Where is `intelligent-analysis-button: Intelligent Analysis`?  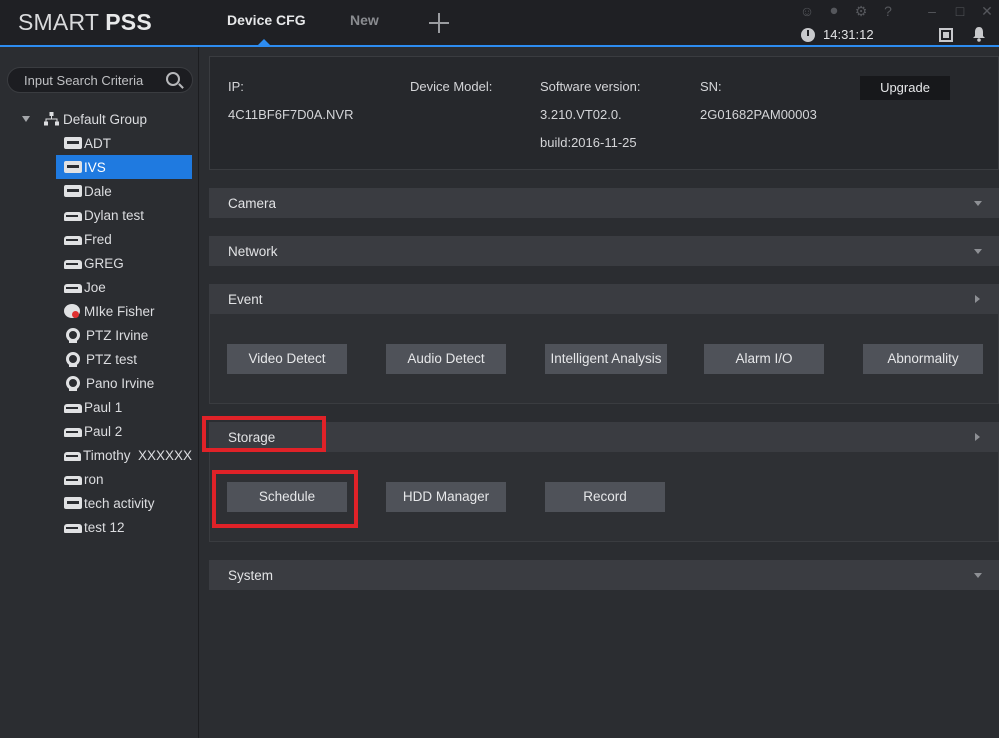
intelligent-analysis-button: Intelligent Analysis is located at coordinates (606, 359).